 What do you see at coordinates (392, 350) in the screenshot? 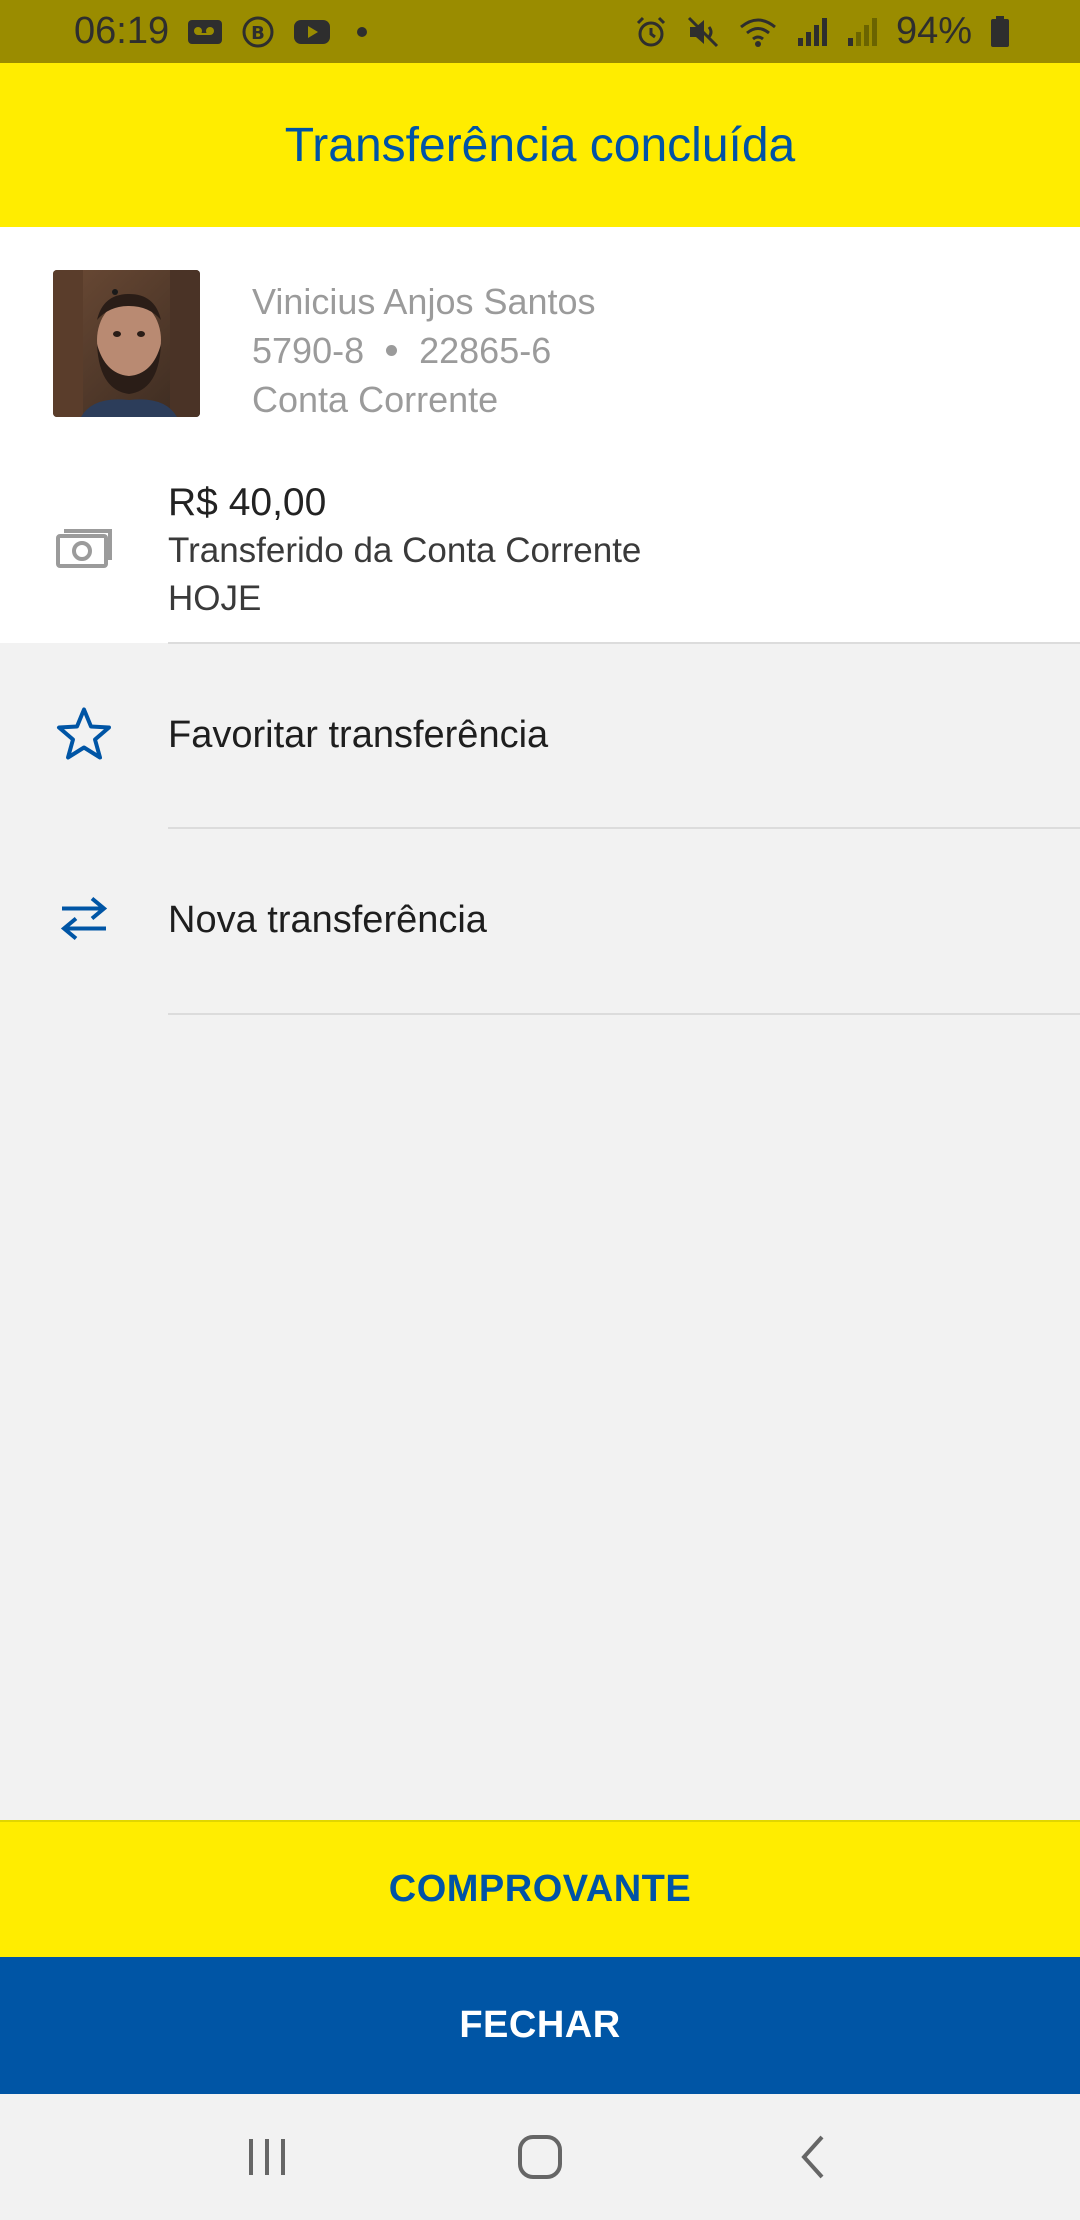
I see `separator-dot` at bounding box center [392, 350].